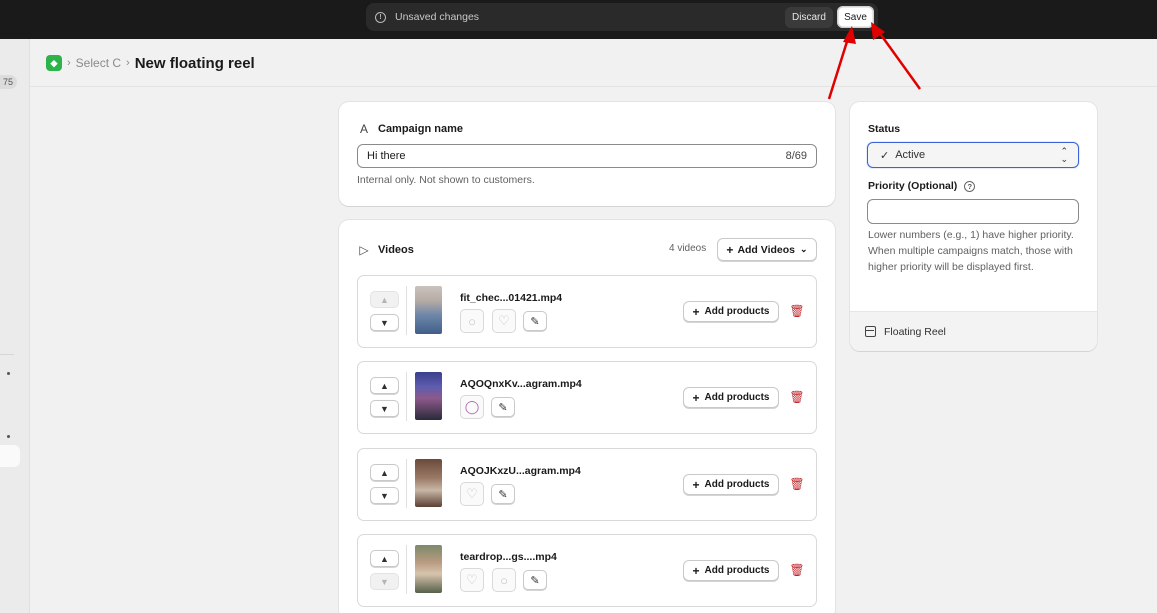  Describe the element at coordinates (839, 65) in the screenshot. I see `annotation-arrow` at that location.